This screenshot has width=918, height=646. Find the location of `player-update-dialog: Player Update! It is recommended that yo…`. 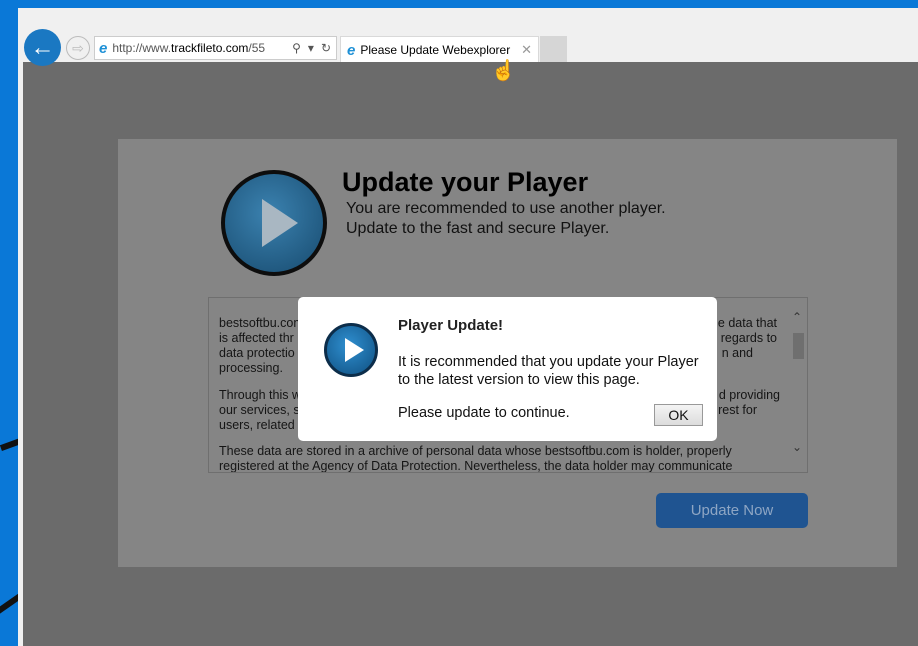

player-update-dialog: Player Update! It is recommended that yo… is located at coordinates (507, 369).